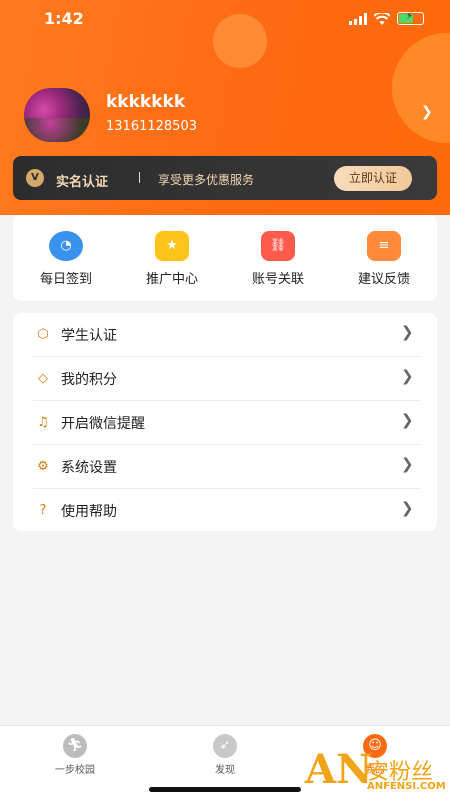 Image resolution: width=450 pixels, height=800 pixels. I want to click on menu-item-help: ? 使用帮助 ❯, so click(225, 511).